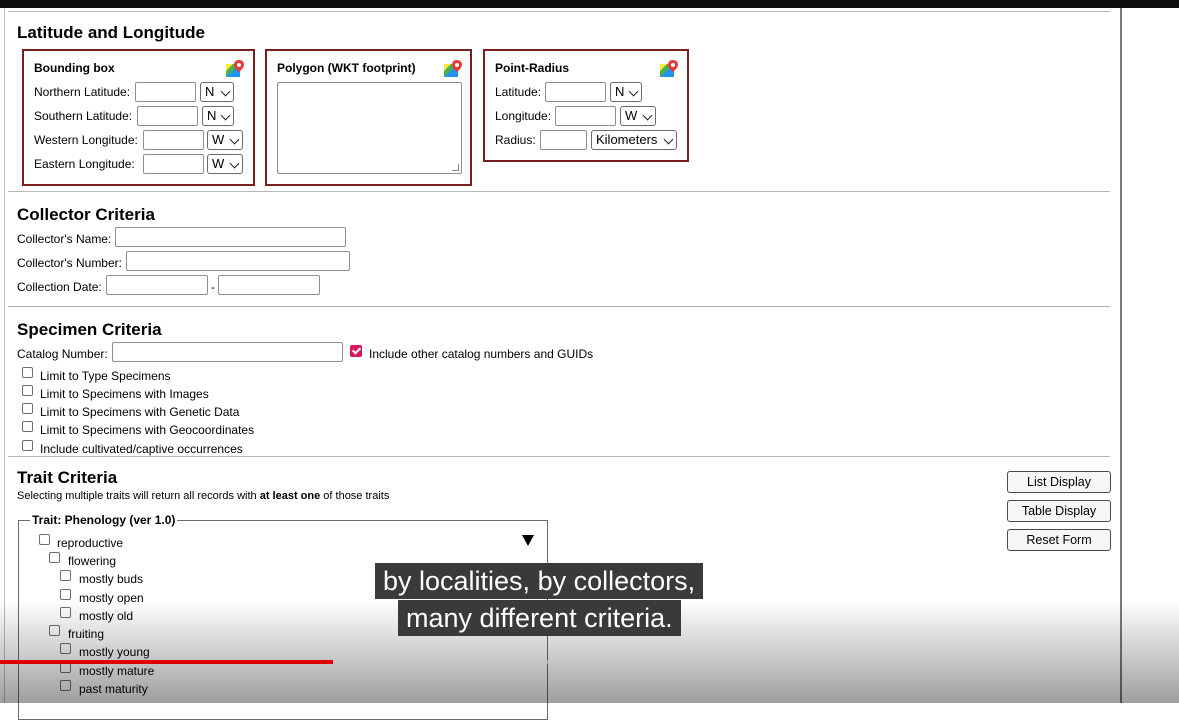 This screenshot has height=720, width=1179. I want to click on eastern-longitude-dir-select: W, so click(225, 164).